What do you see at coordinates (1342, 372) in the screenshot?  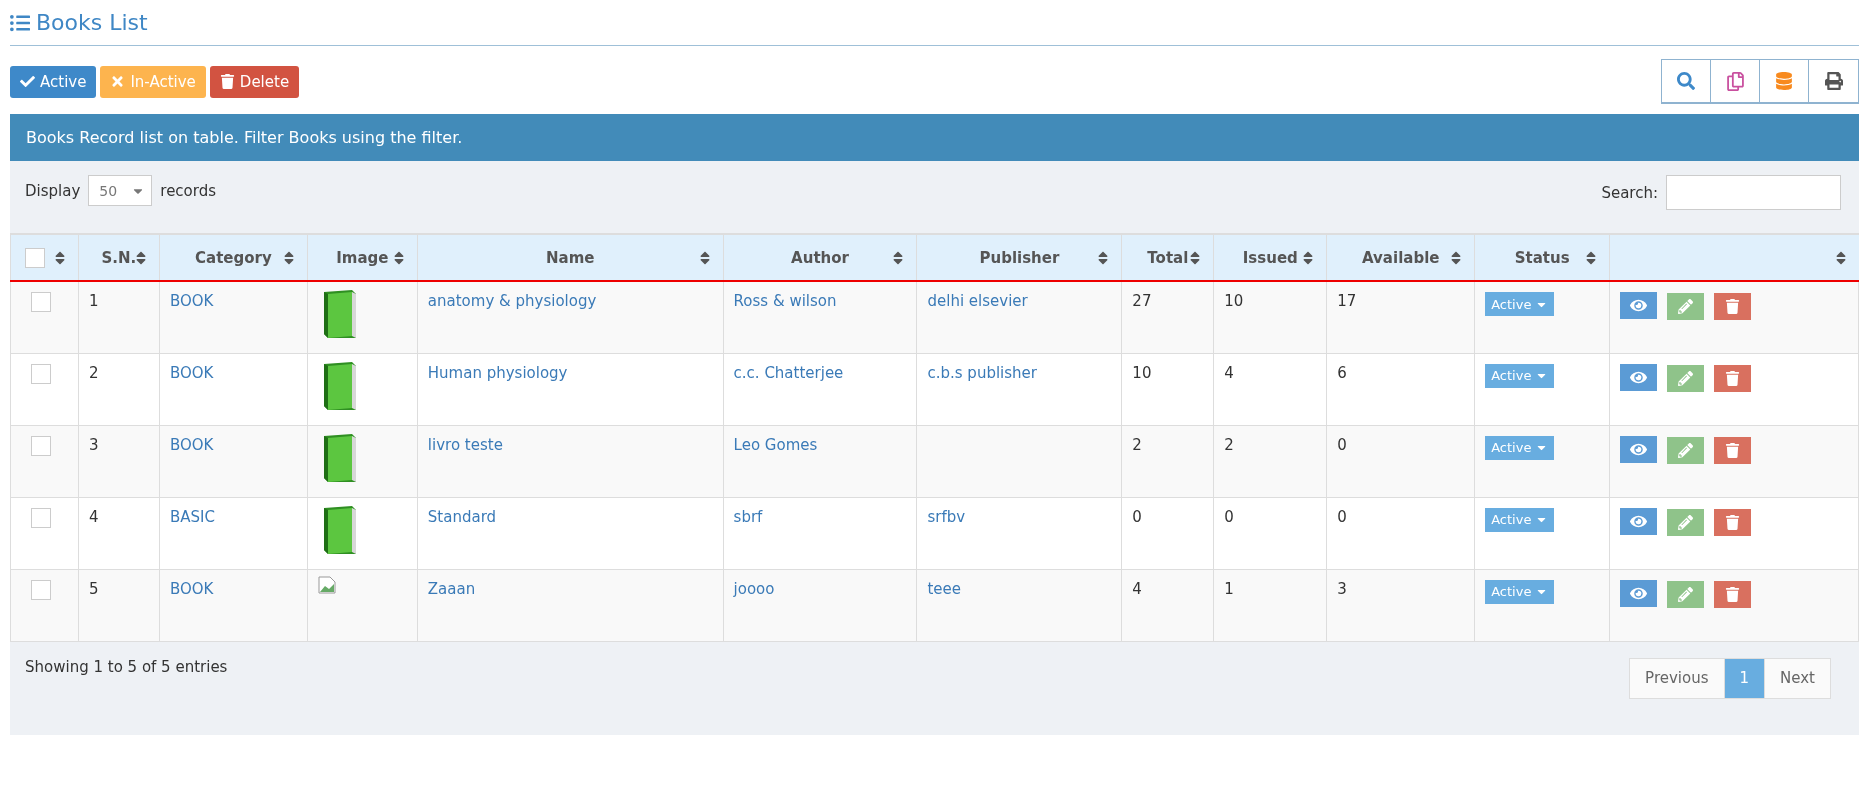 I see `table-cell: 6` at bounding box center [1342, 372].